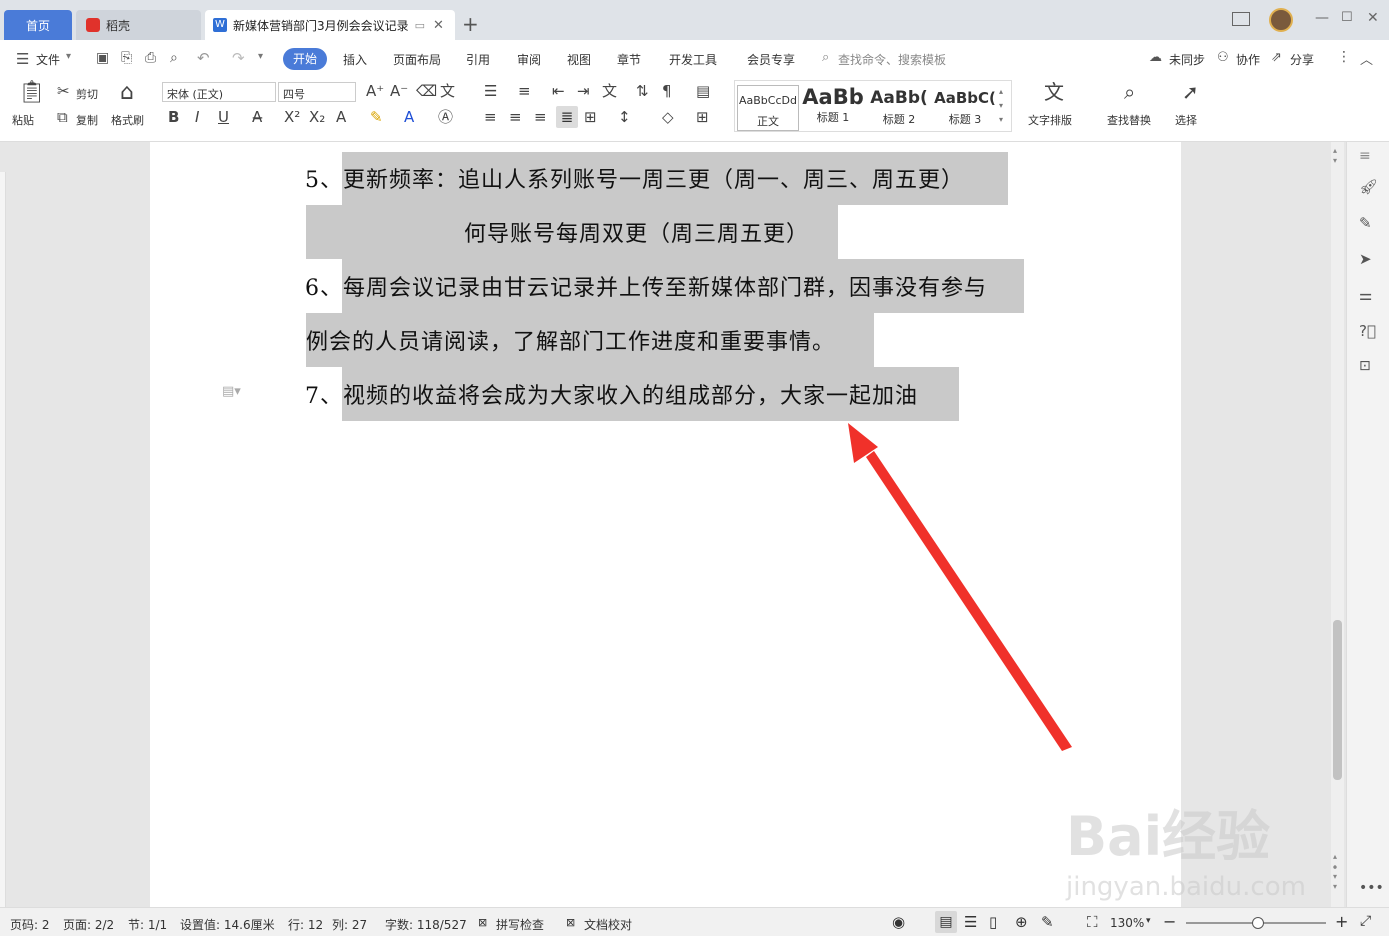 The height and width of the screenshot is (936, 1389). Describe the element at coordinates (447, 91) in the screenshot. I see `phonetic-icon: 文` at that location.